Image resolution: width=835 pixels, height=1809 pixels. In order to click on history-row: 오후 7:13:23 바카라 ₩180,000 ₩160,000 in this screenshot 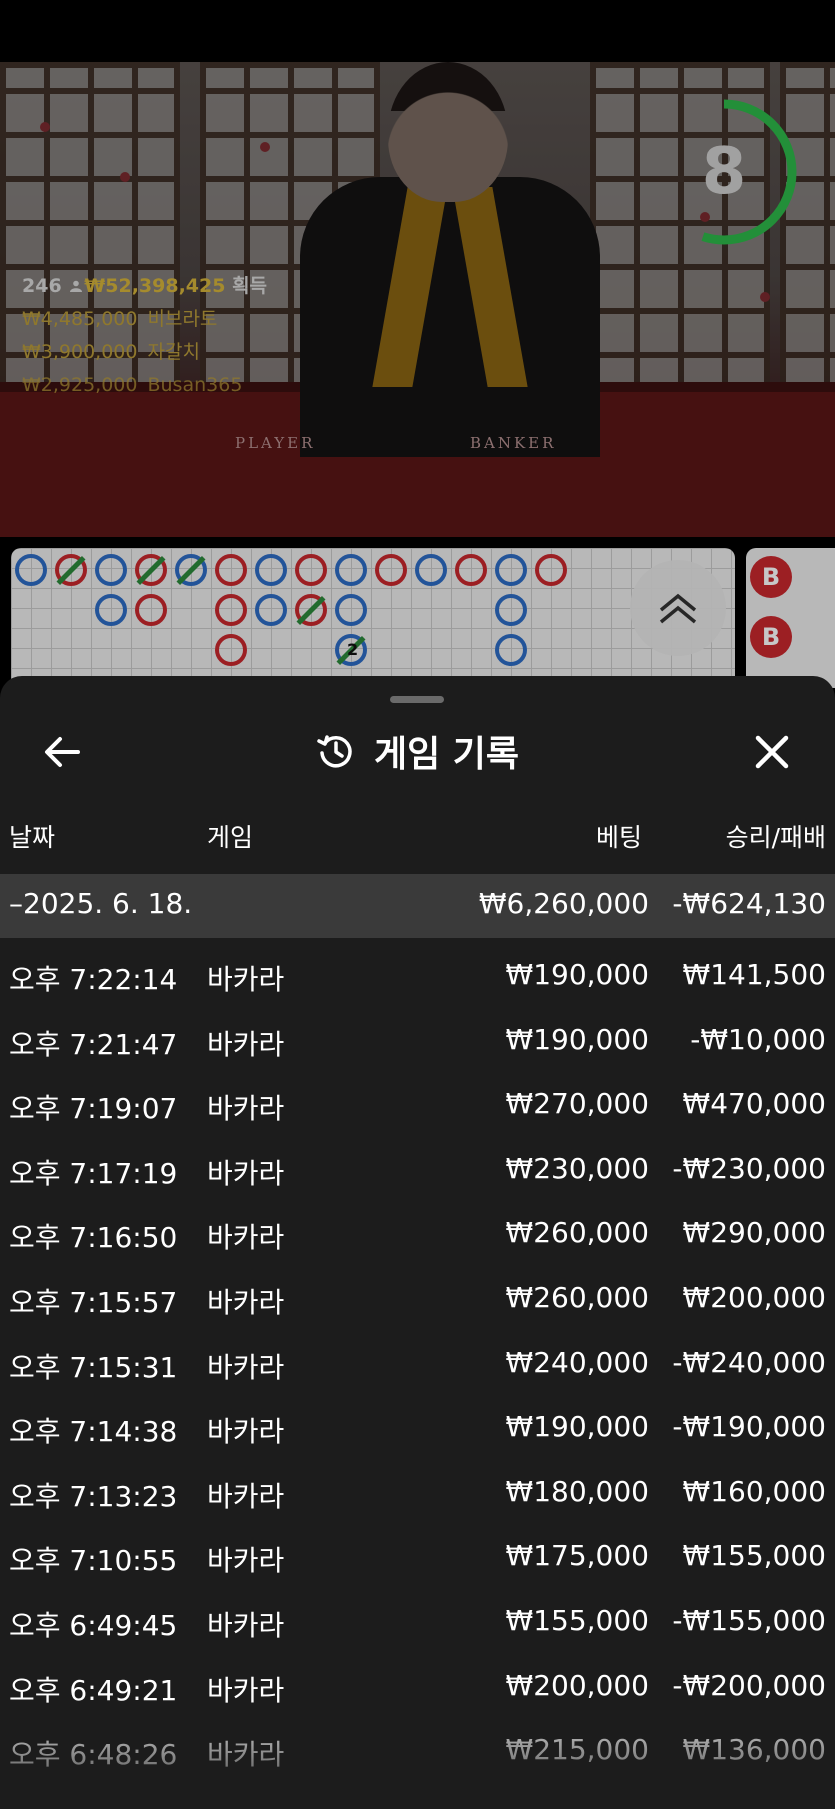, I will do `click(417, 1490)`.